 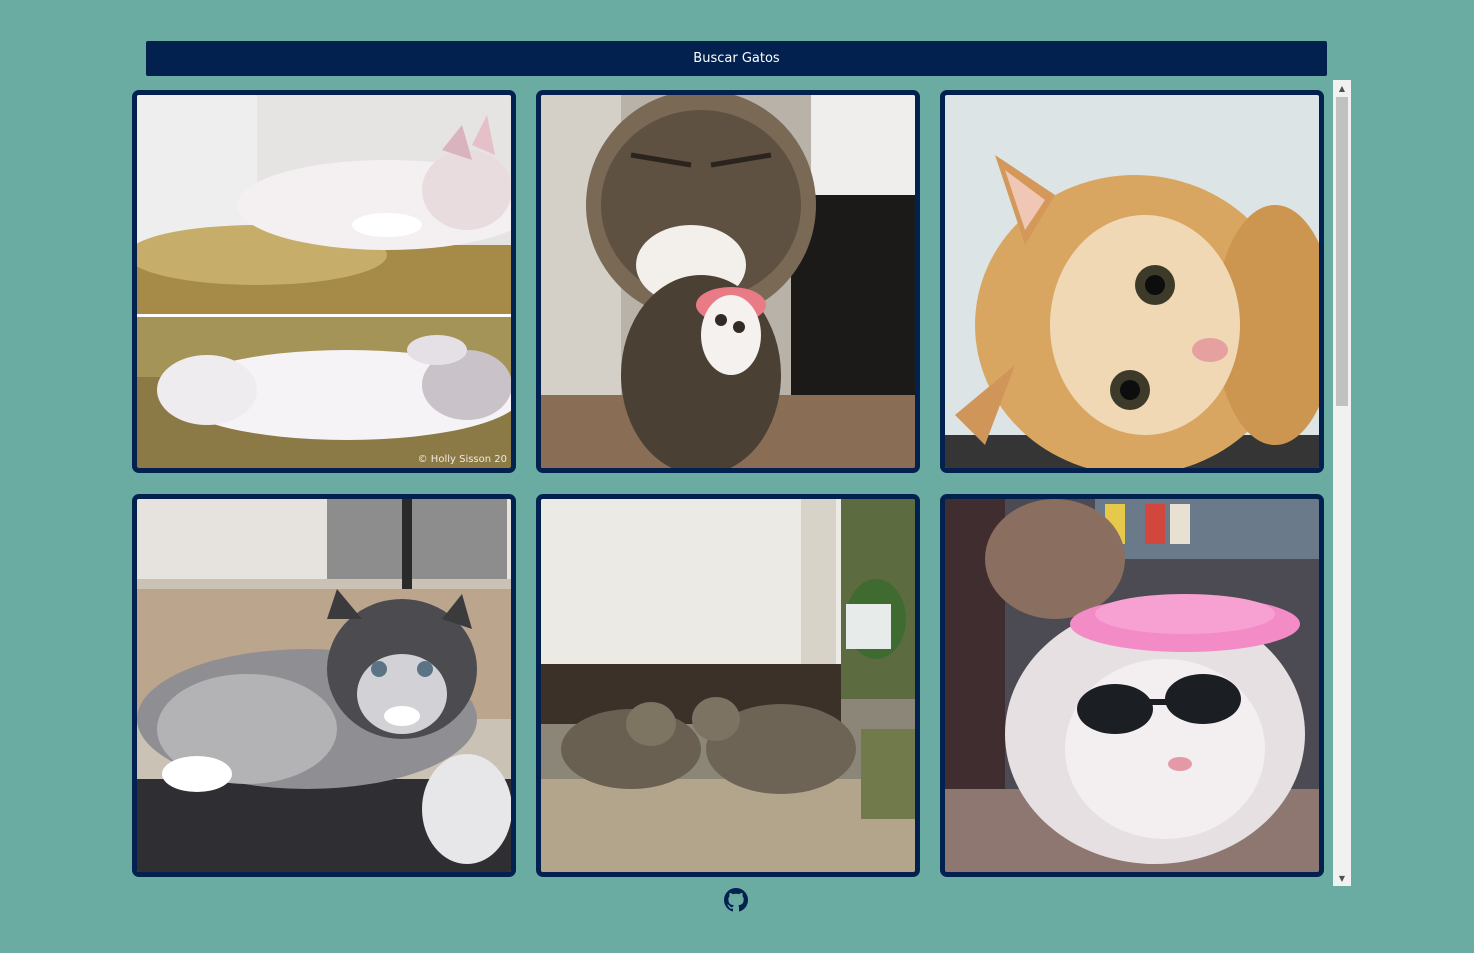 I want to click on search-cats-button: Buscar Gatos, so click(x=736, y=58).